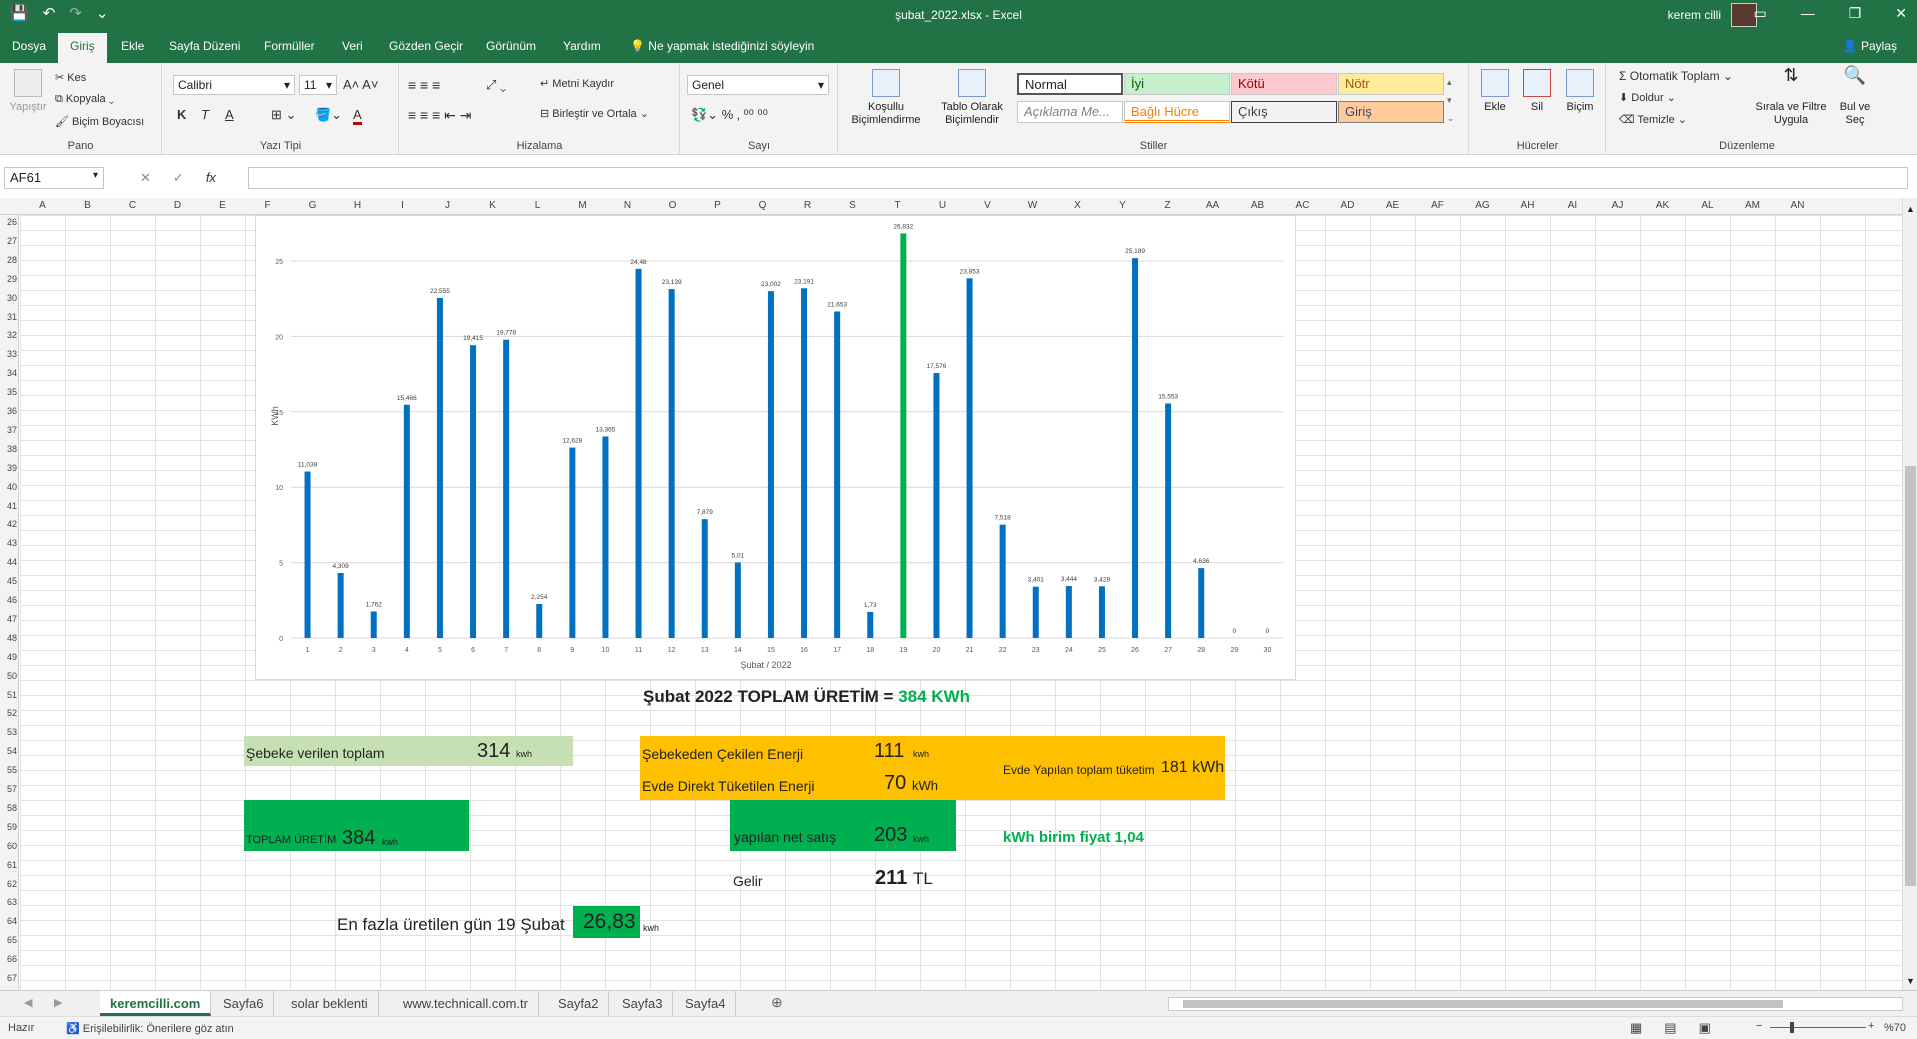 The width and height of the screenshot is (1917, 1039). What do you see at coordinates (328, 115) in the screenshot?
I see `fill-color-icon: 🪣⌄` at bounding box center [328, 115].